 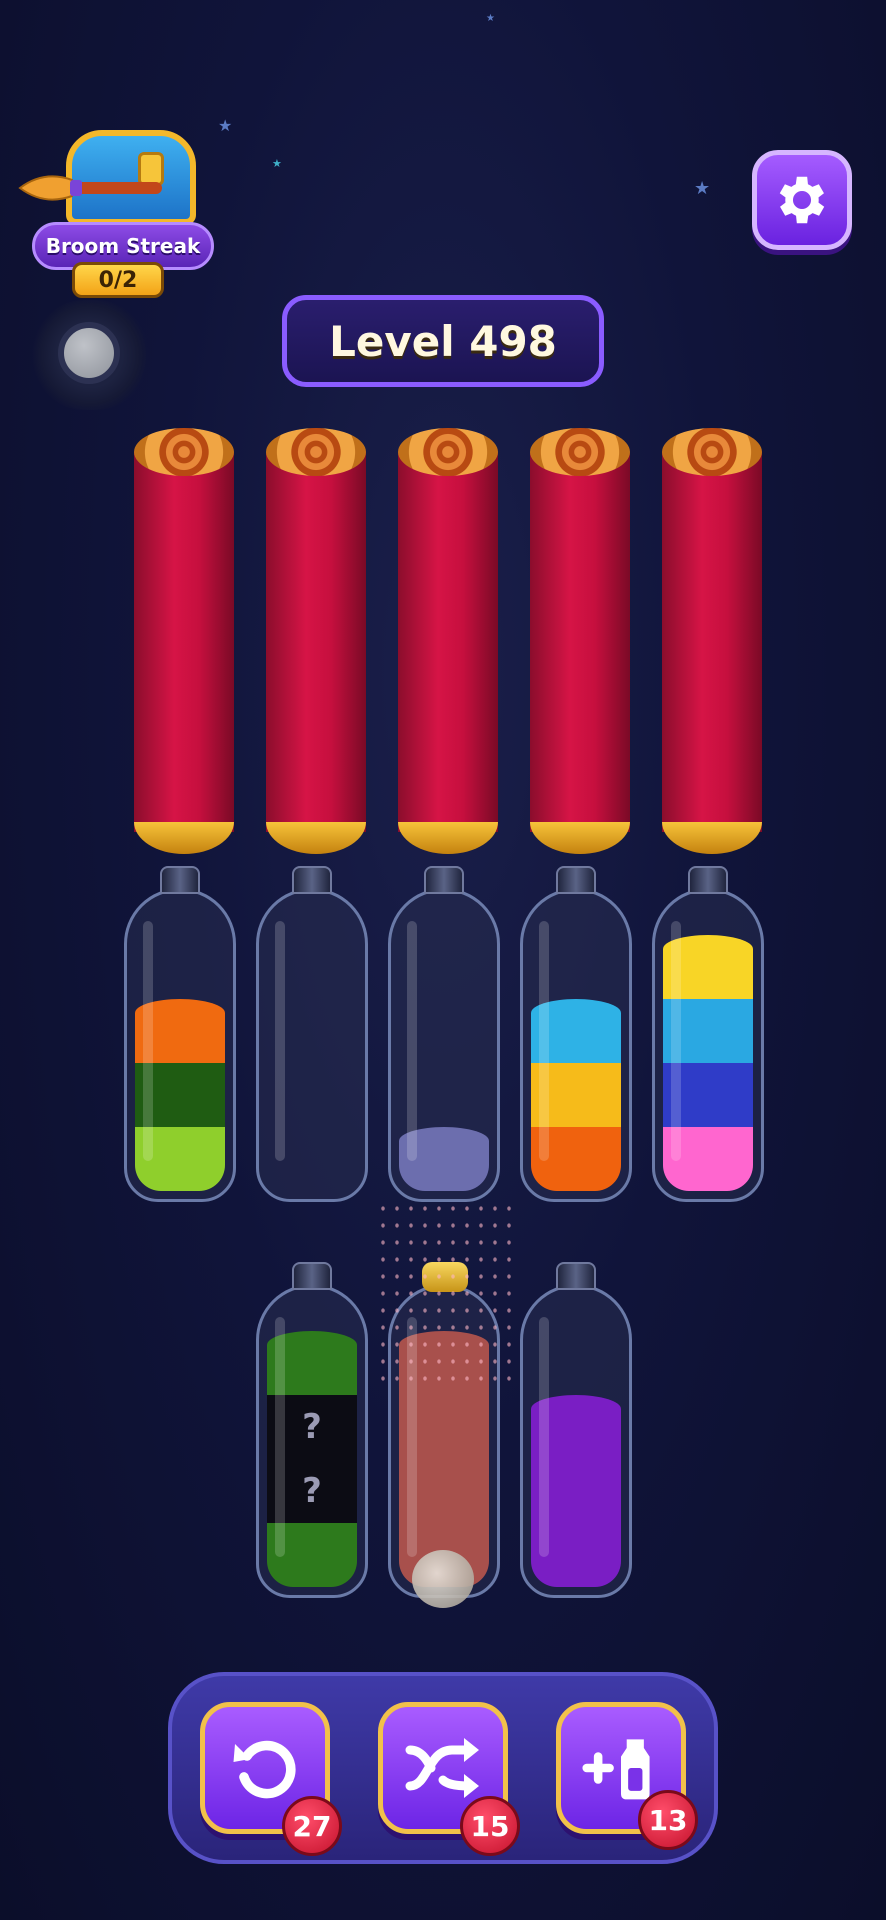 I want to click on add-bottle-icon, so click(x=616, y=1769).